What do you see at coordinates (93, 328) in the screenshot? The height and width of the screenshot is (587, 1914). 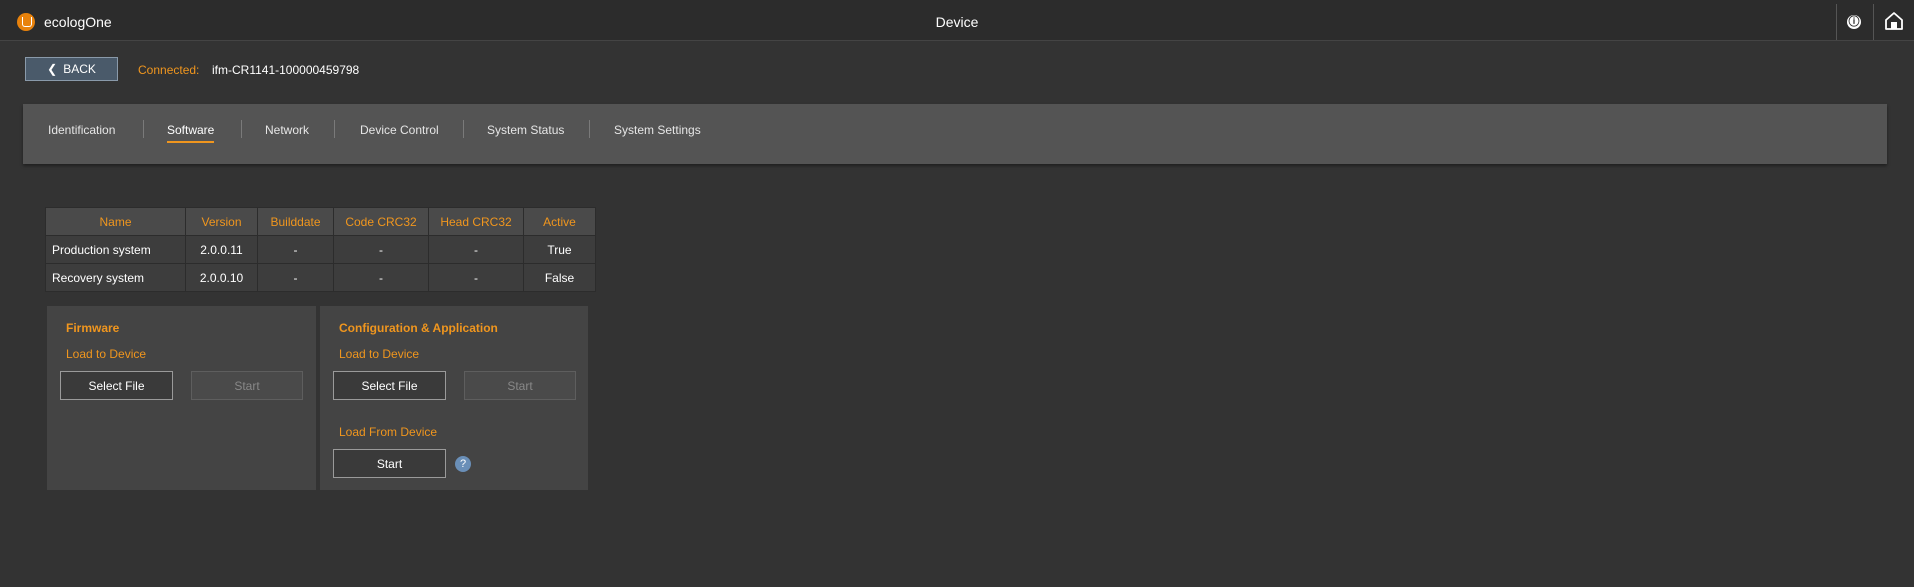 I see `firmware-title: Firmware` at bounding box center [93, 328].